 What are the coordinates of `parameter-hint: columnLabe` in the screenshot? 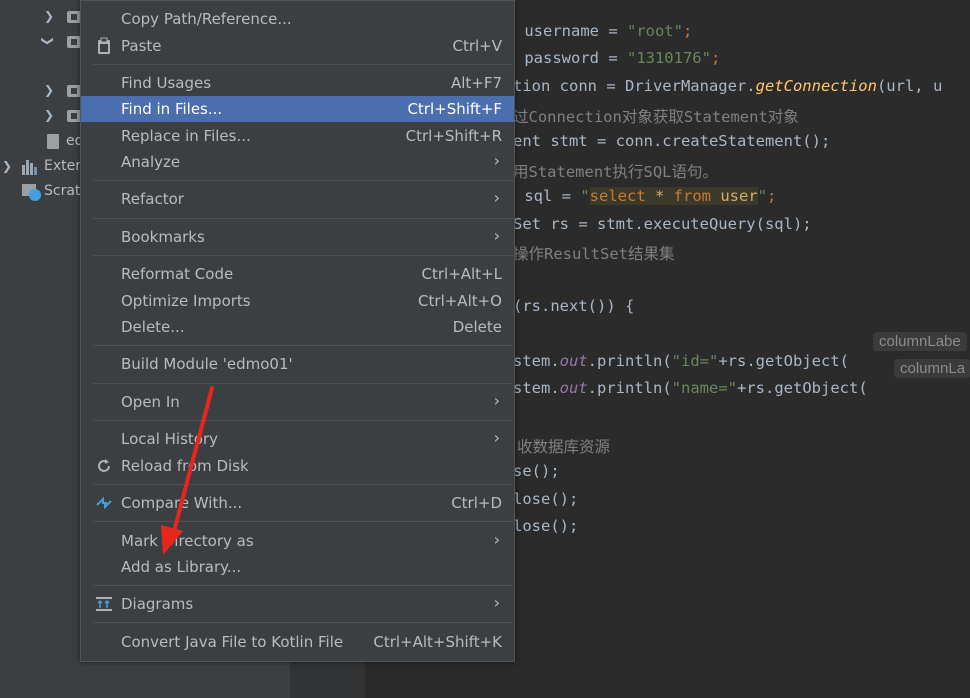 It's located at (920, 341).